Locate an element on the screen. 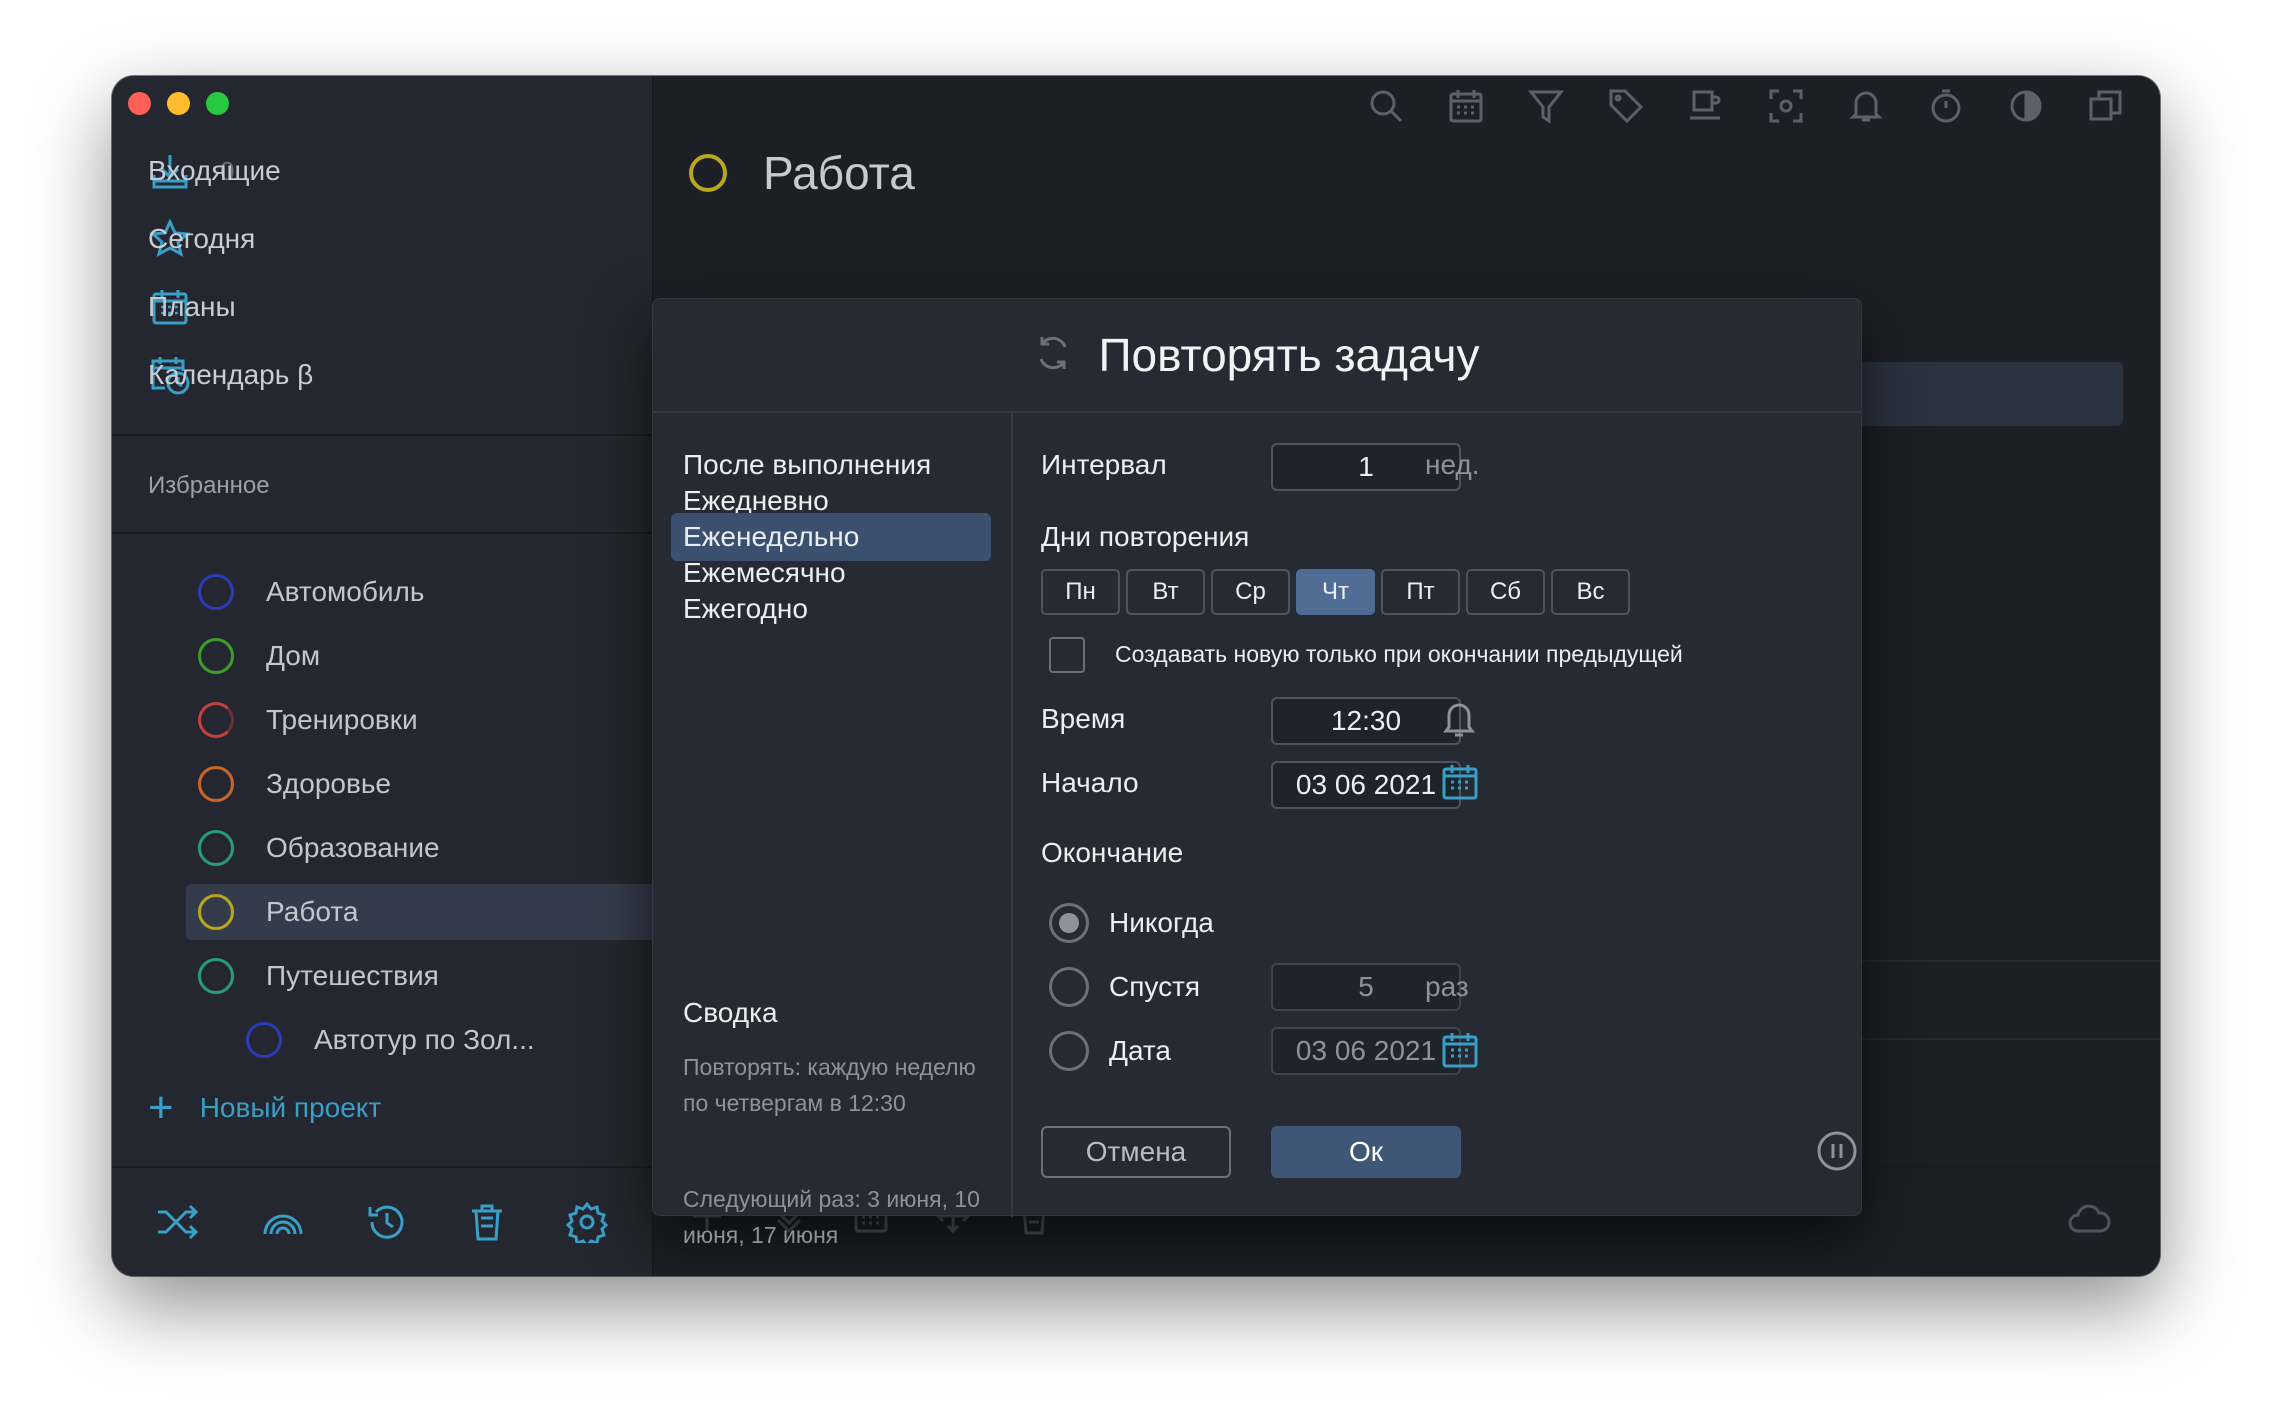 This screenshot has height=1424, width=2272. end-date-radio is located at coordinates (1069, 1051).